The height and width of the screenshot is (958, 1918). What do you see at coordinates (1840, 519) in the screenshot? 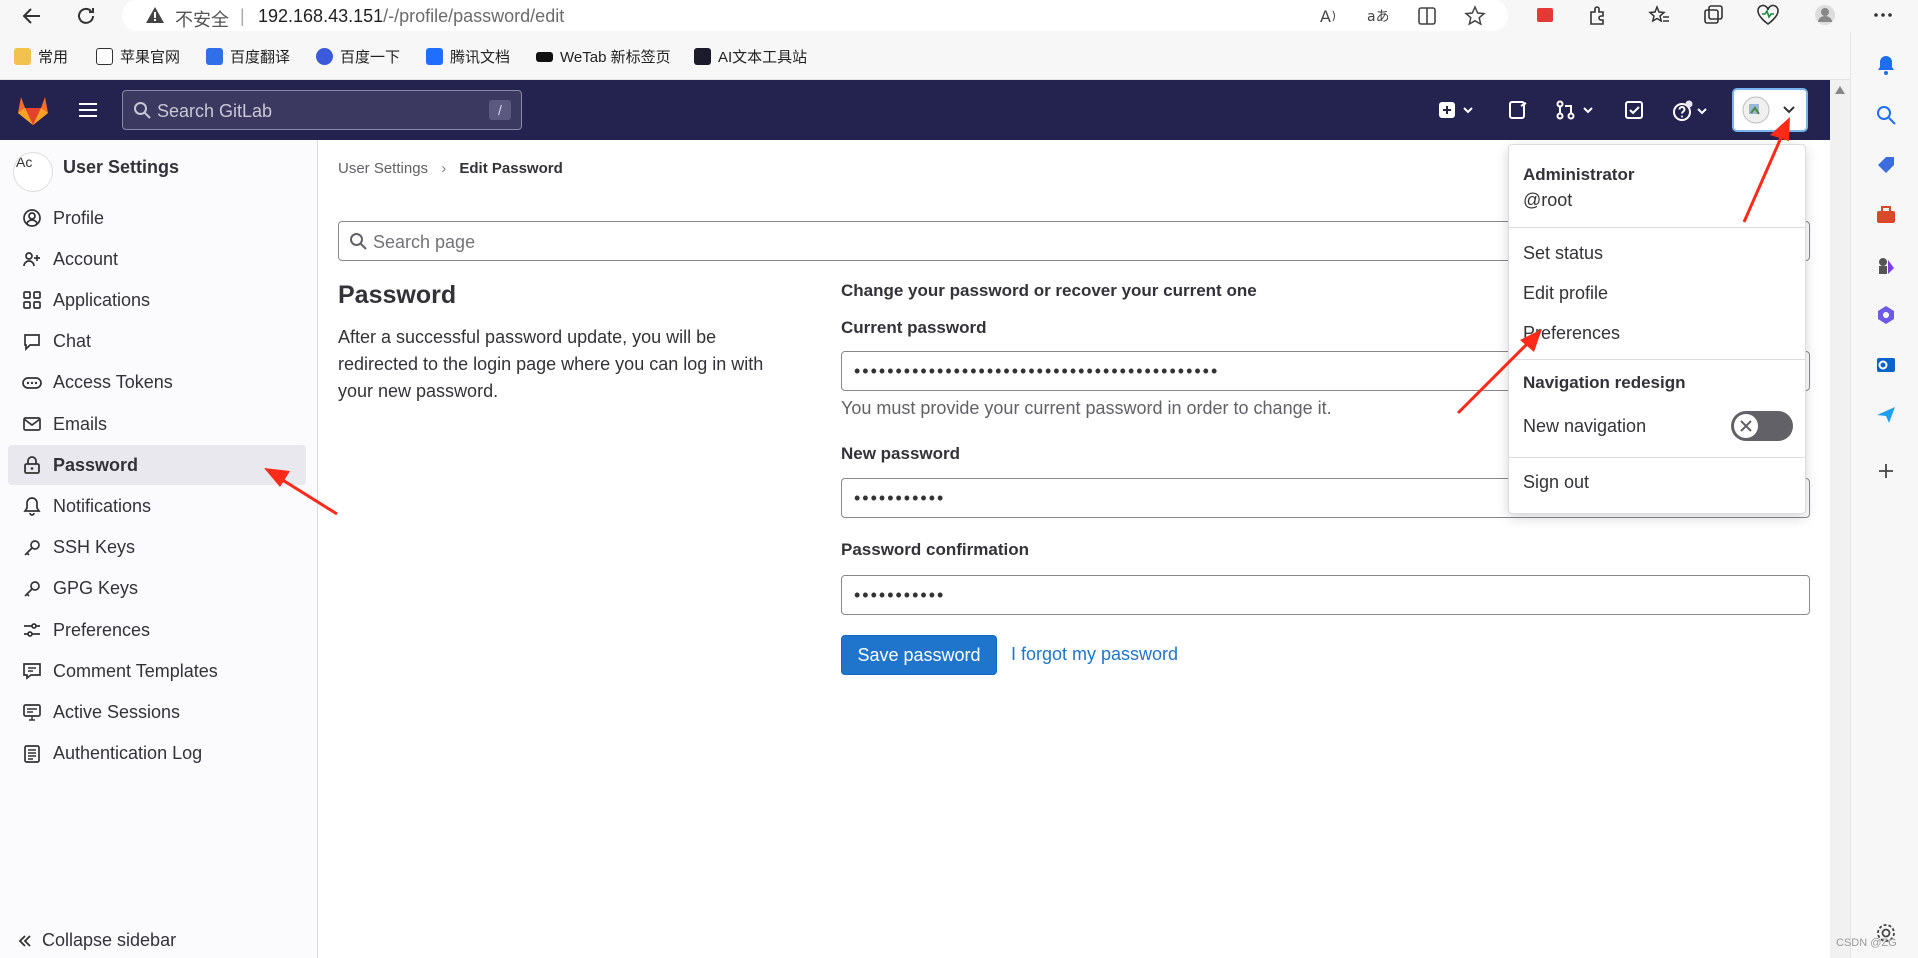
I see `page-scrollbar` at bounding box center [1840, 519].